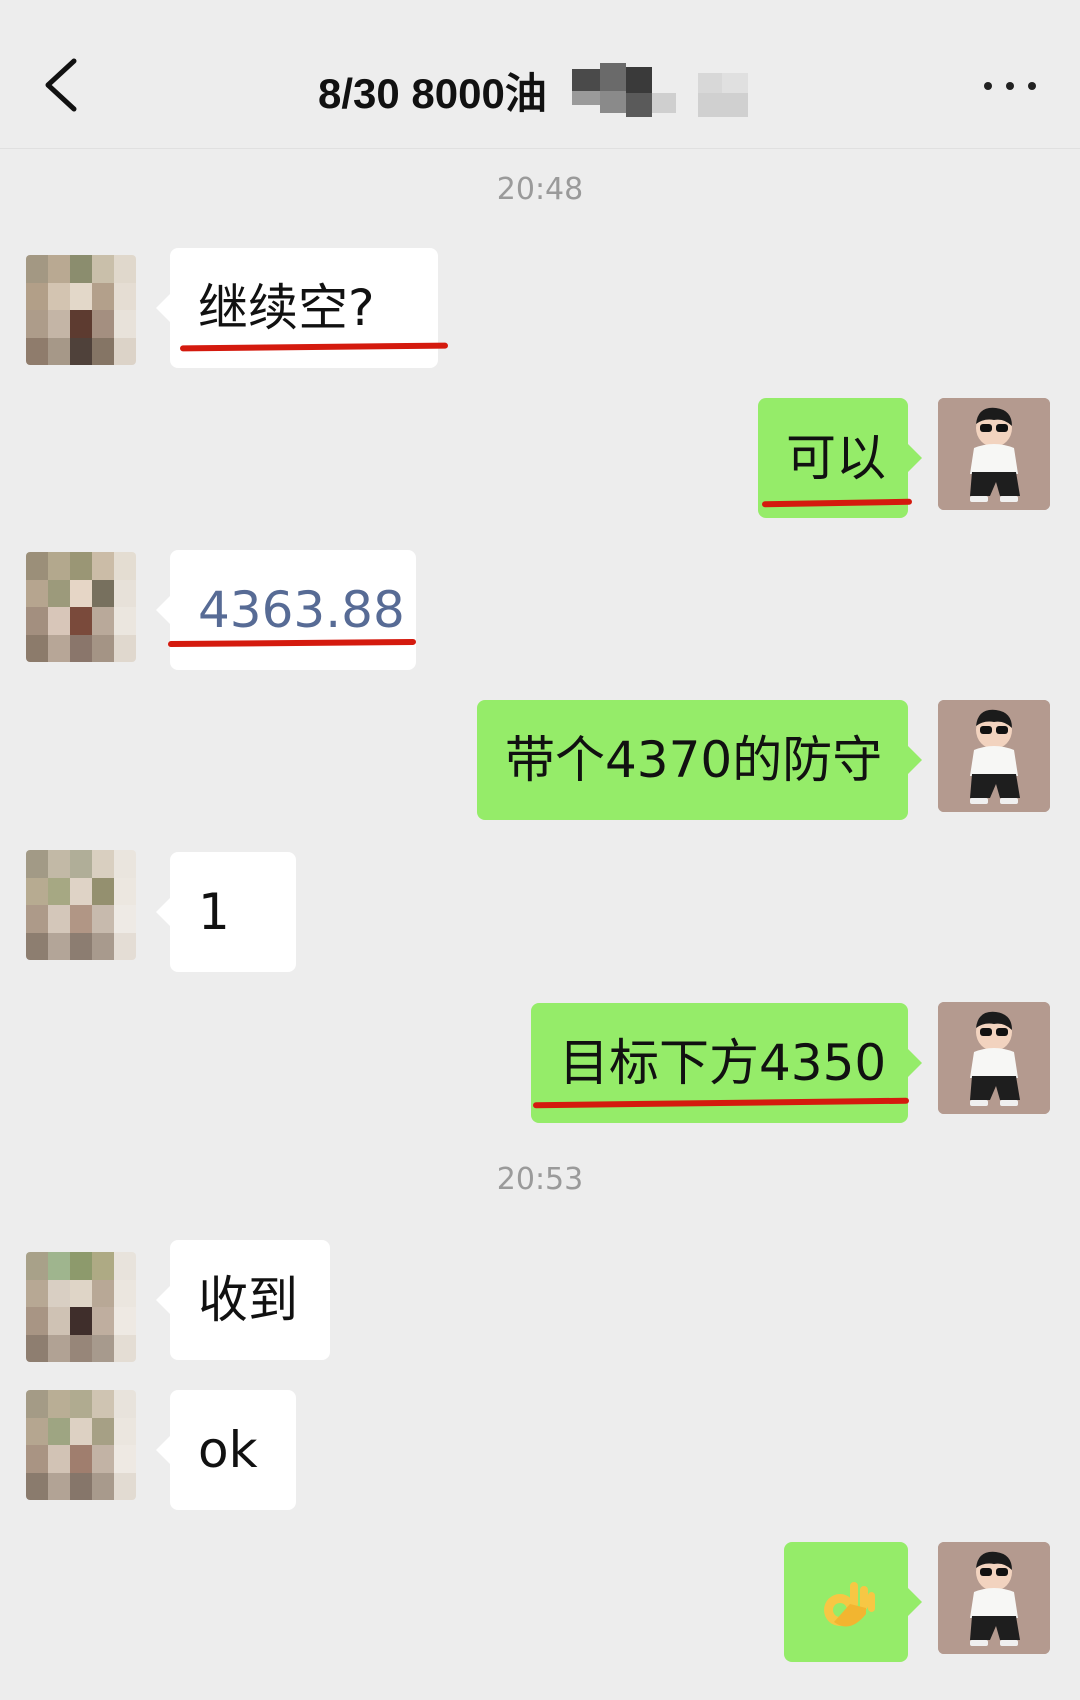 The width and height of the screenshot is (1080, 1700). I want to click on redacted-name-mosaic, so click(666, 90).